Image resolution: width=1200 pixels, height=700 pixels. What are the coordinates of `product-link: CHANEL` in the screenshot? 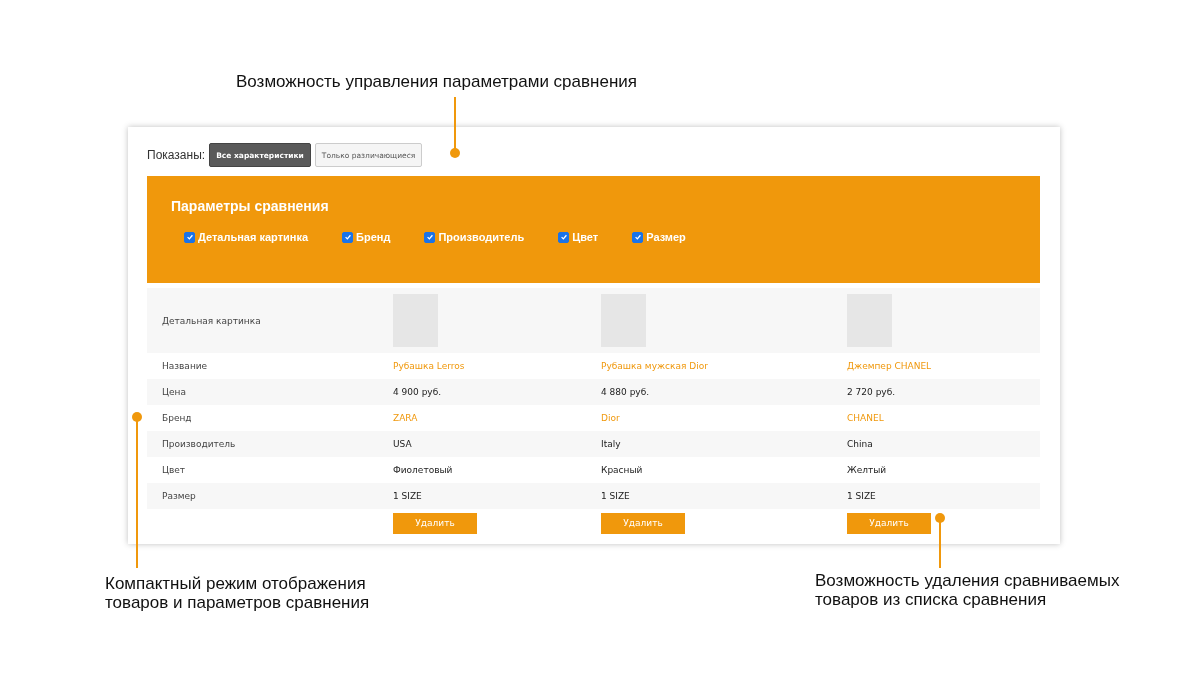 It's located at (865, 418).